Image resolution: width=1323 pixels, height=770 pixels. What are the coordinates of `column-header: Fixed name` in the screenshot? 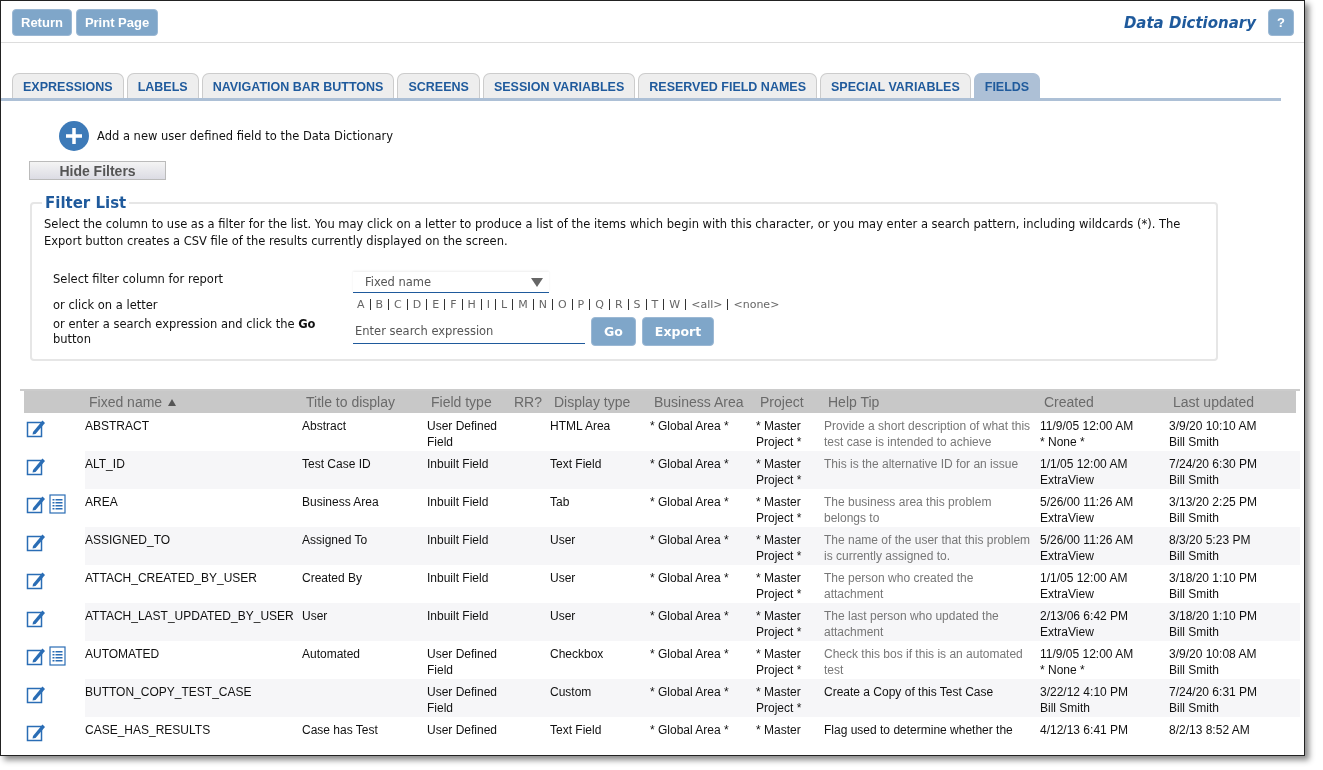 It's located at (126, 402).